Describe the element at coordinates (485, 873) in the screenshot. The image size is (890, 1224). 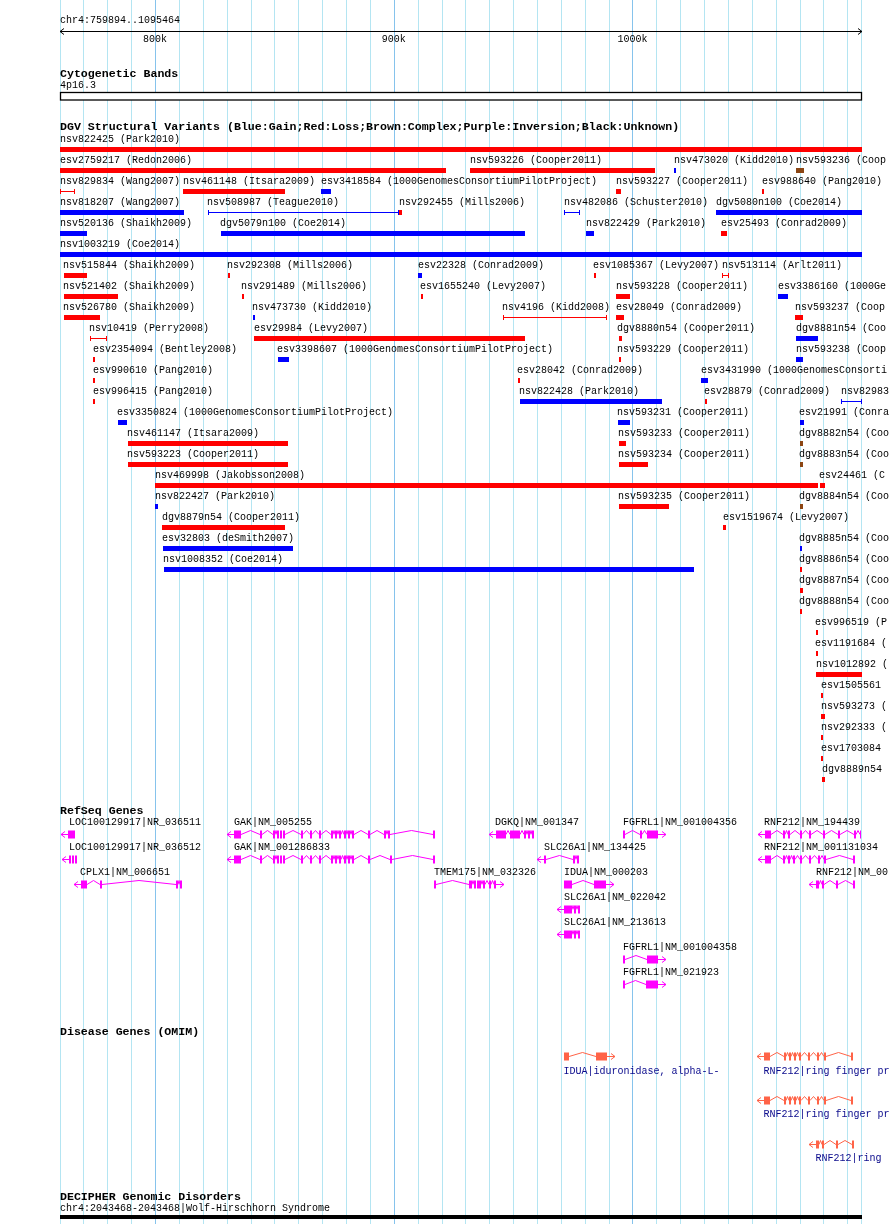
I see `gene-label: TMEM175|NM_032326` at that location.